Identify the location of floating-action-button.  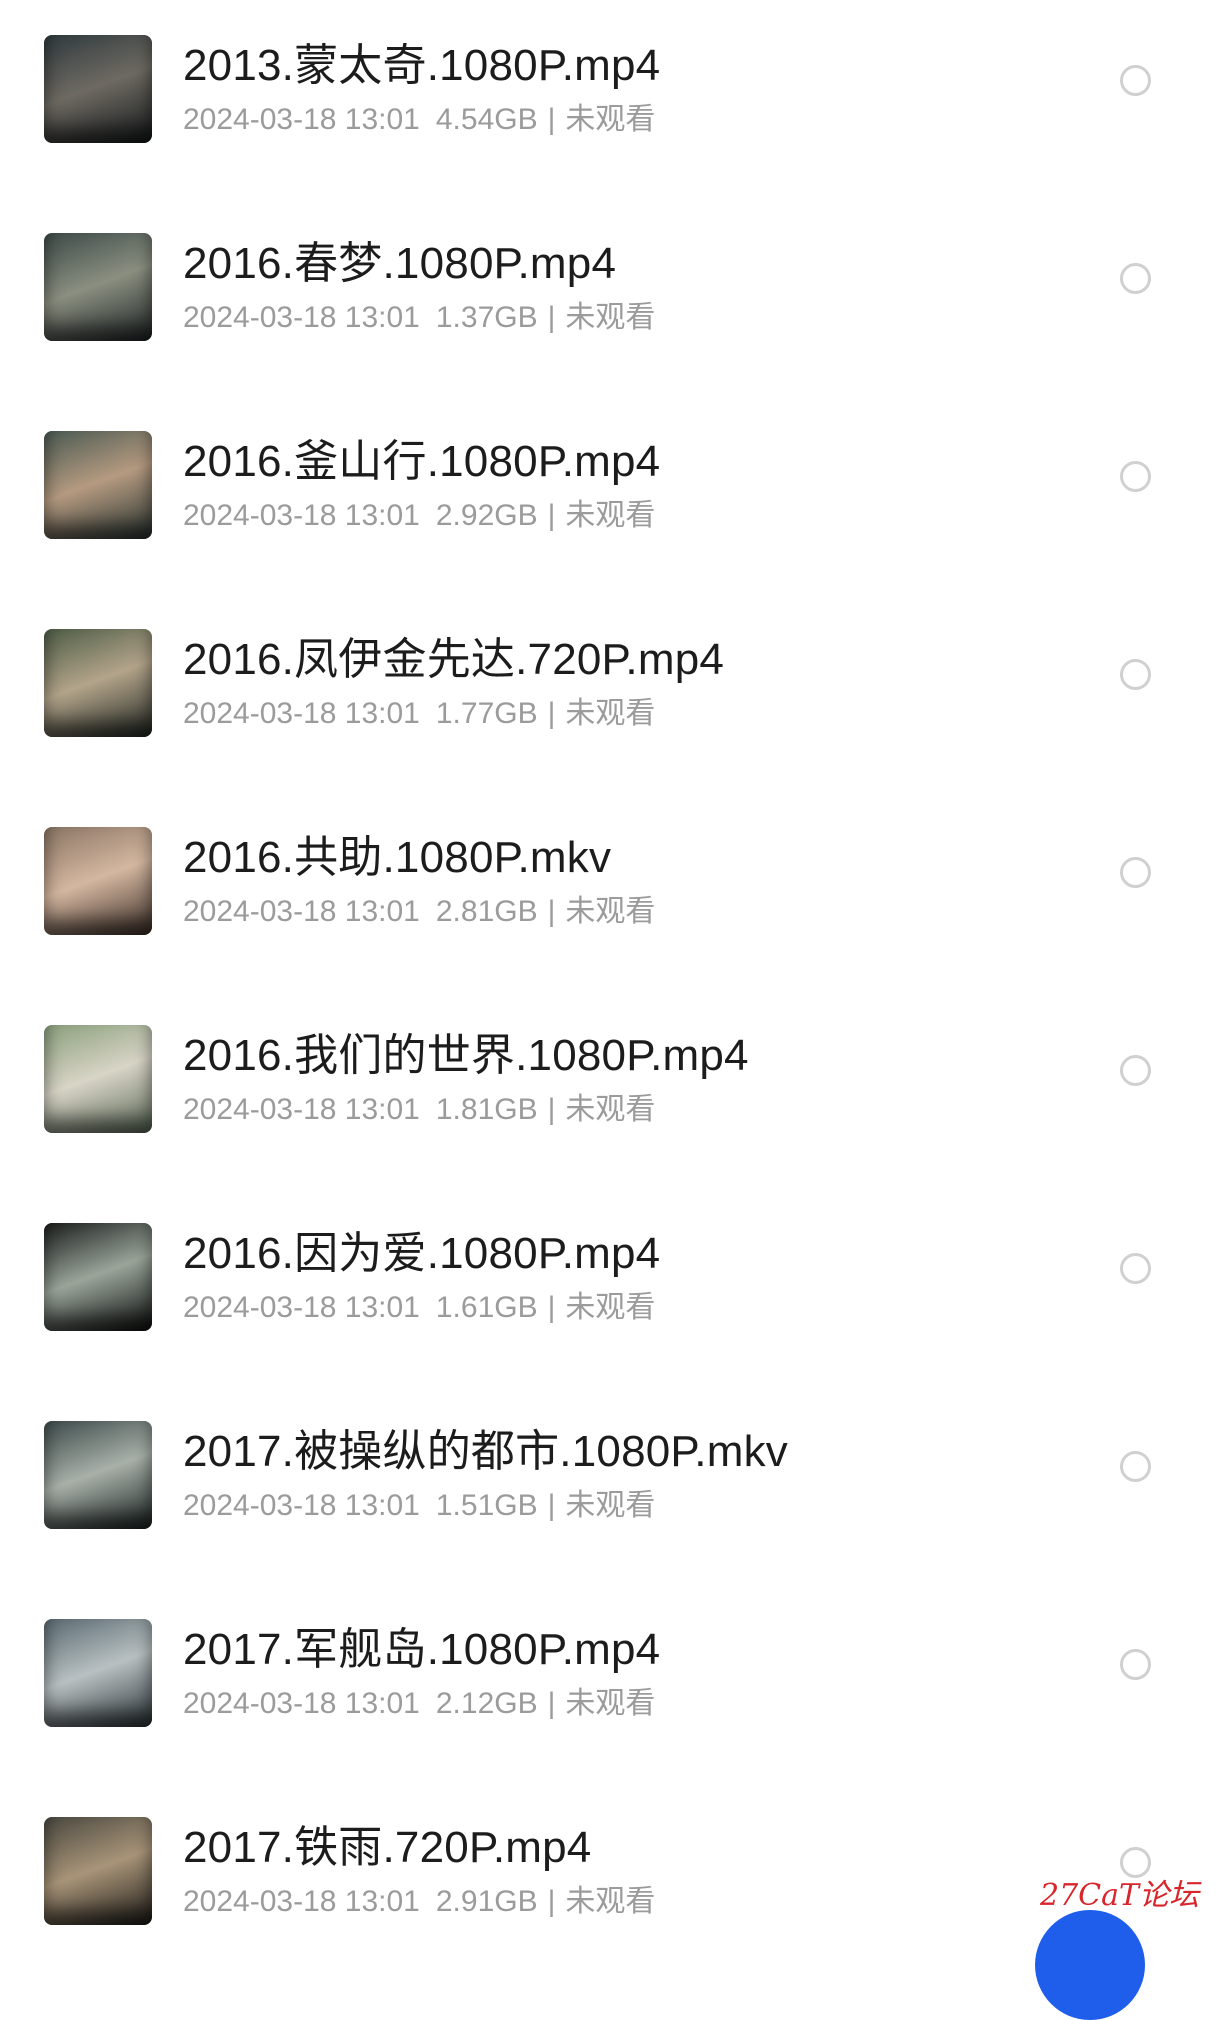
(1090, 1965).